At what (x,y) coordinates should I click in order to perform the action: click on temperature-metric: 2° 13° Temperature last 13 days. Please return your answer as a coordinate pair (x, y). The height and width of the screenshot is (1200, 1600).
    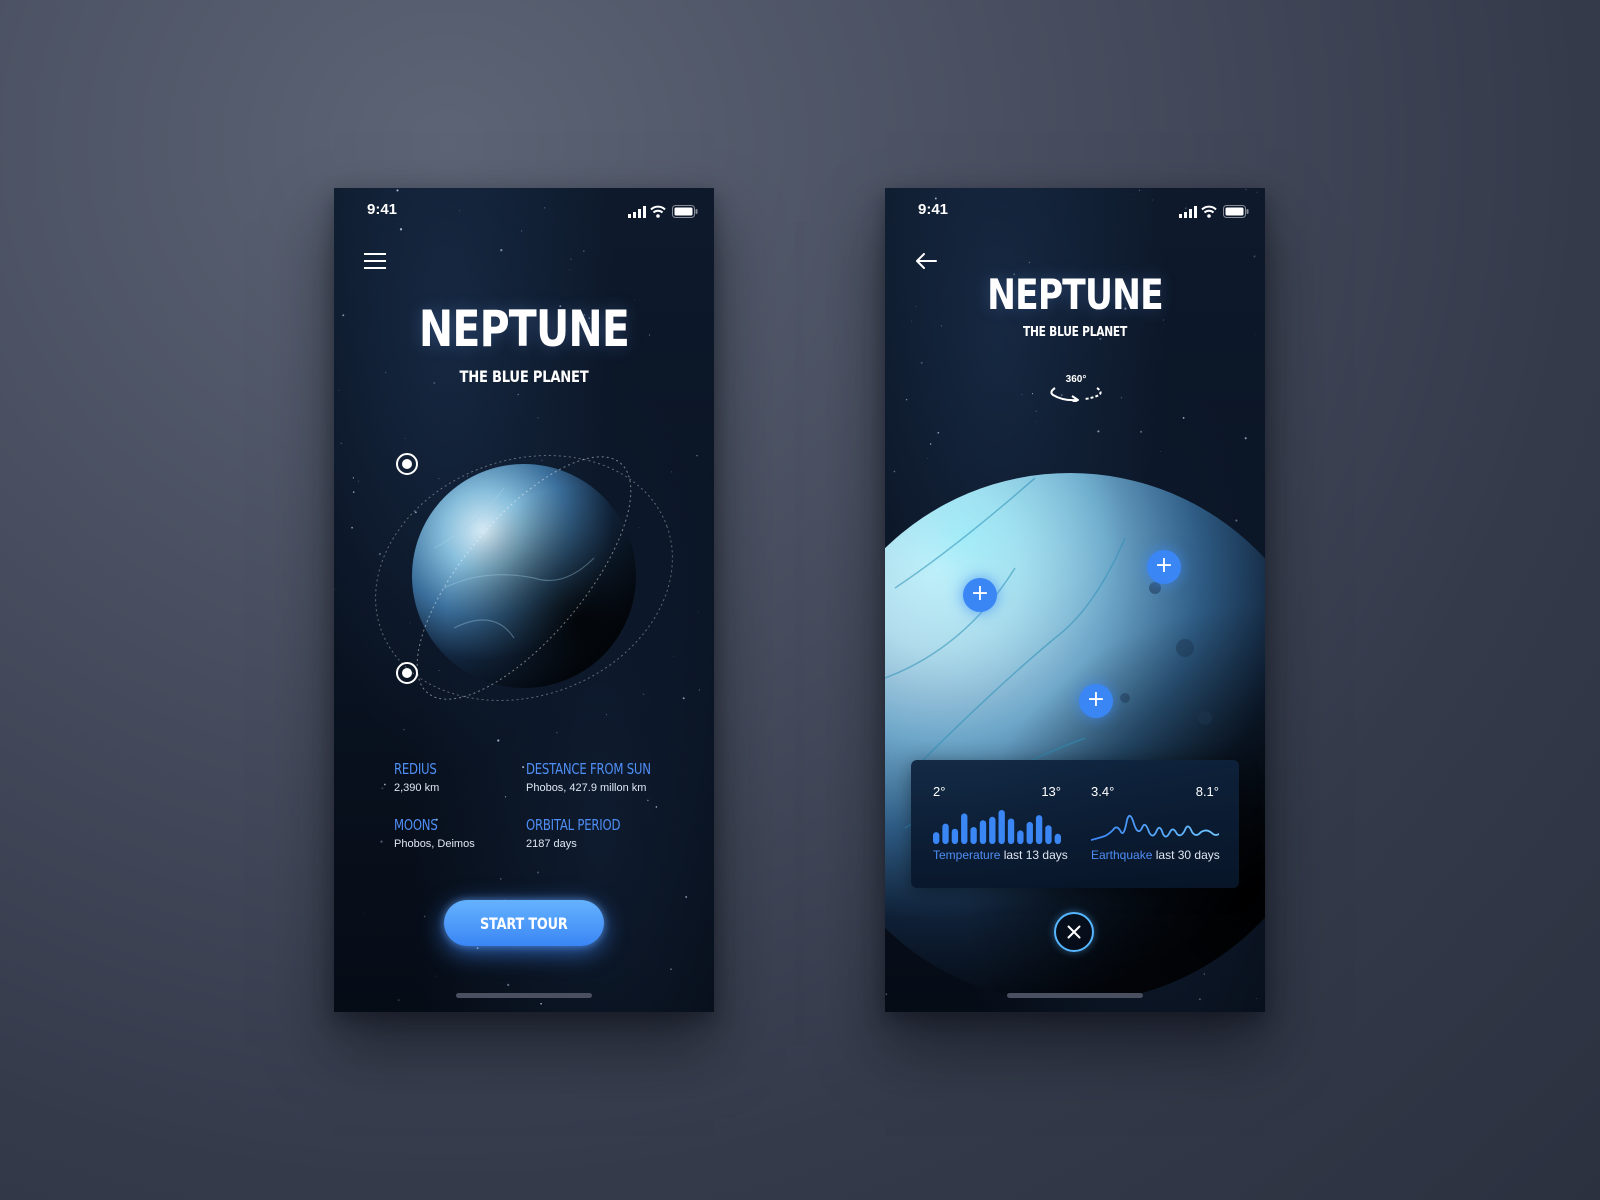
    Looking at the image, I should click on (1000, 824).